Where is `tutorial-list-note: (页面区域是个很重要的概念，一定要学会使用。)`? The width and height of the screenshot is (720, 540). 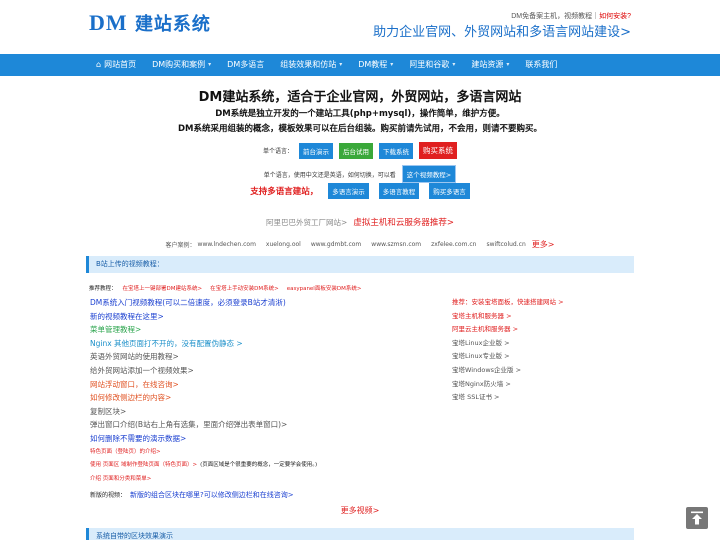
tutorial-list-note: (页面区域是个很重要的概念，一定要学会使用。) is located at coordinates (259, 465).